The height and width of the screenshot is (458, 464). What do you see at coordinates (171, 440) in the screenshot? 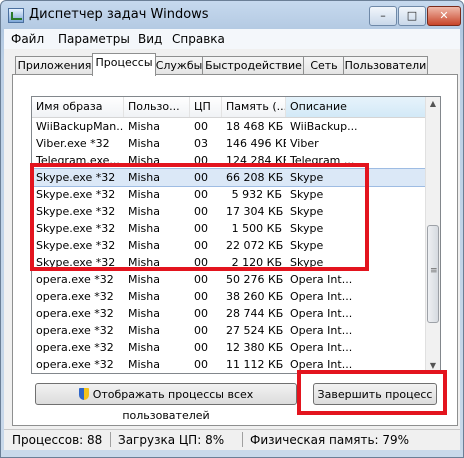
I see `status-cpu-load: Загрузка ЦП: 8%` at bounding box center [171, 440].